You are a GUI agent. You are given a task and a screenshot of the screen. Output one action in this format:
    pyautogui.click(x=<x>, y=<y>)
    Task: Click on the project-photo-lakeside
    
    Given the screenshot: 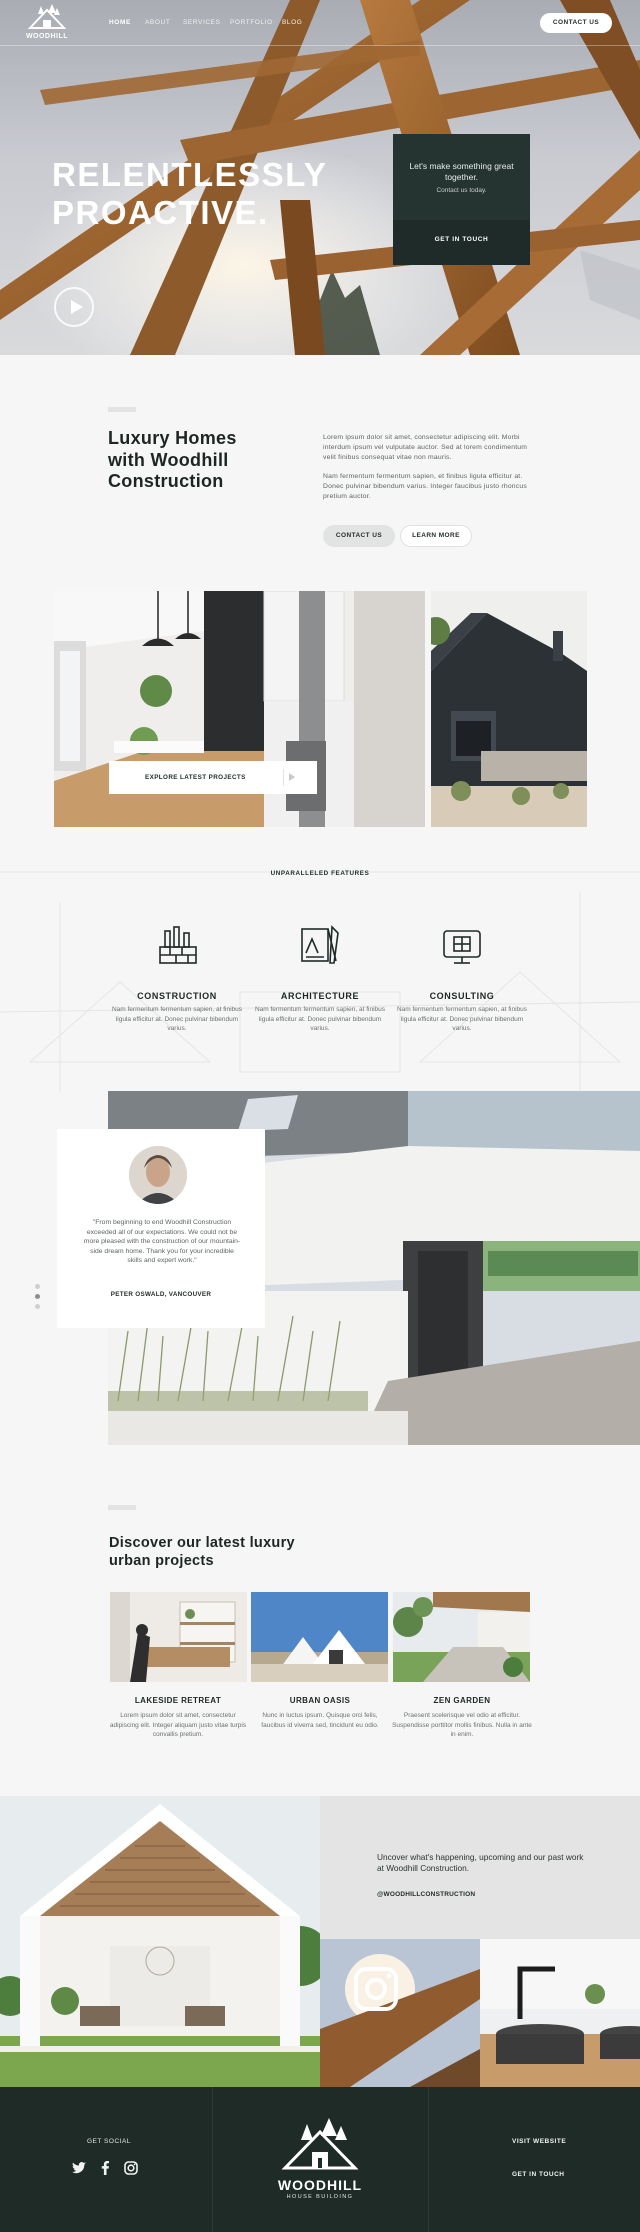 What is the action you would take?
    pyautogui.click(x=178, y=1637)
    